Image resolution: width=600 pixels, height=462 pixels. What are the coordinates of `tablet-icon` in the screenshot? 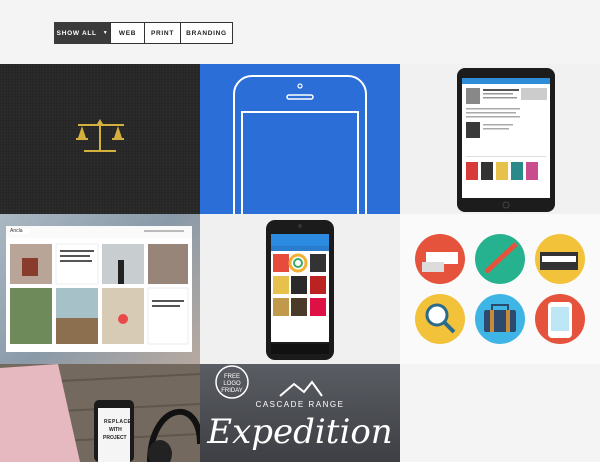 It's located at (506, 140).